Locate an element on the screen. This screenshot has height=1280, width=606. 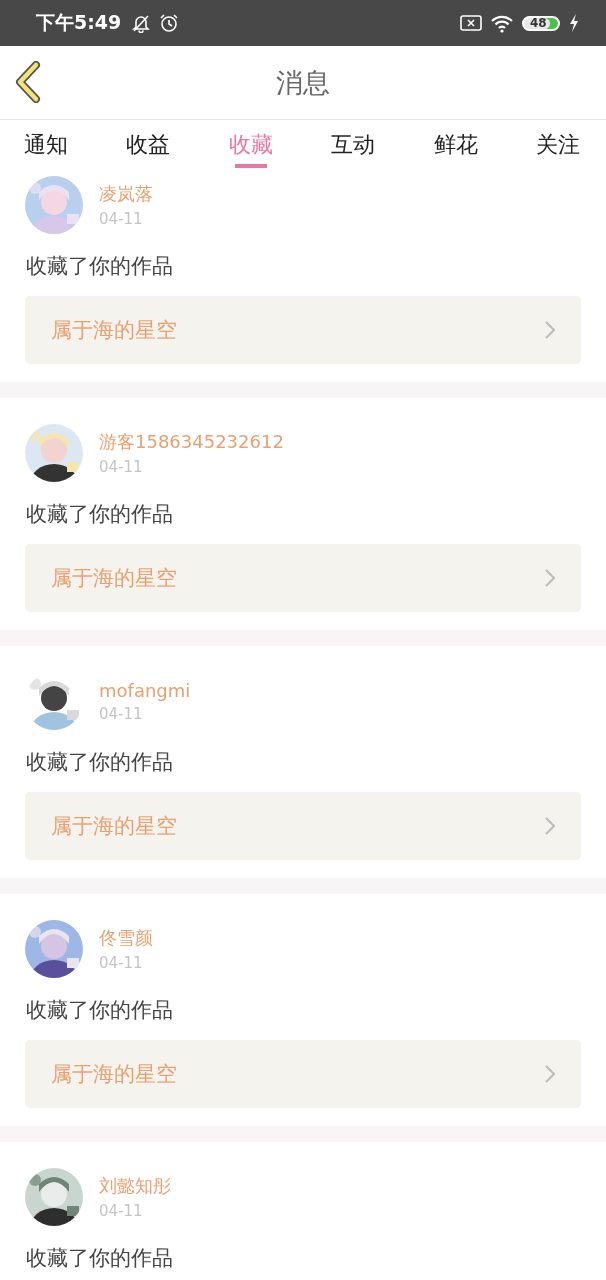
charging-bolt-icon is located at coordinates (574, 23).